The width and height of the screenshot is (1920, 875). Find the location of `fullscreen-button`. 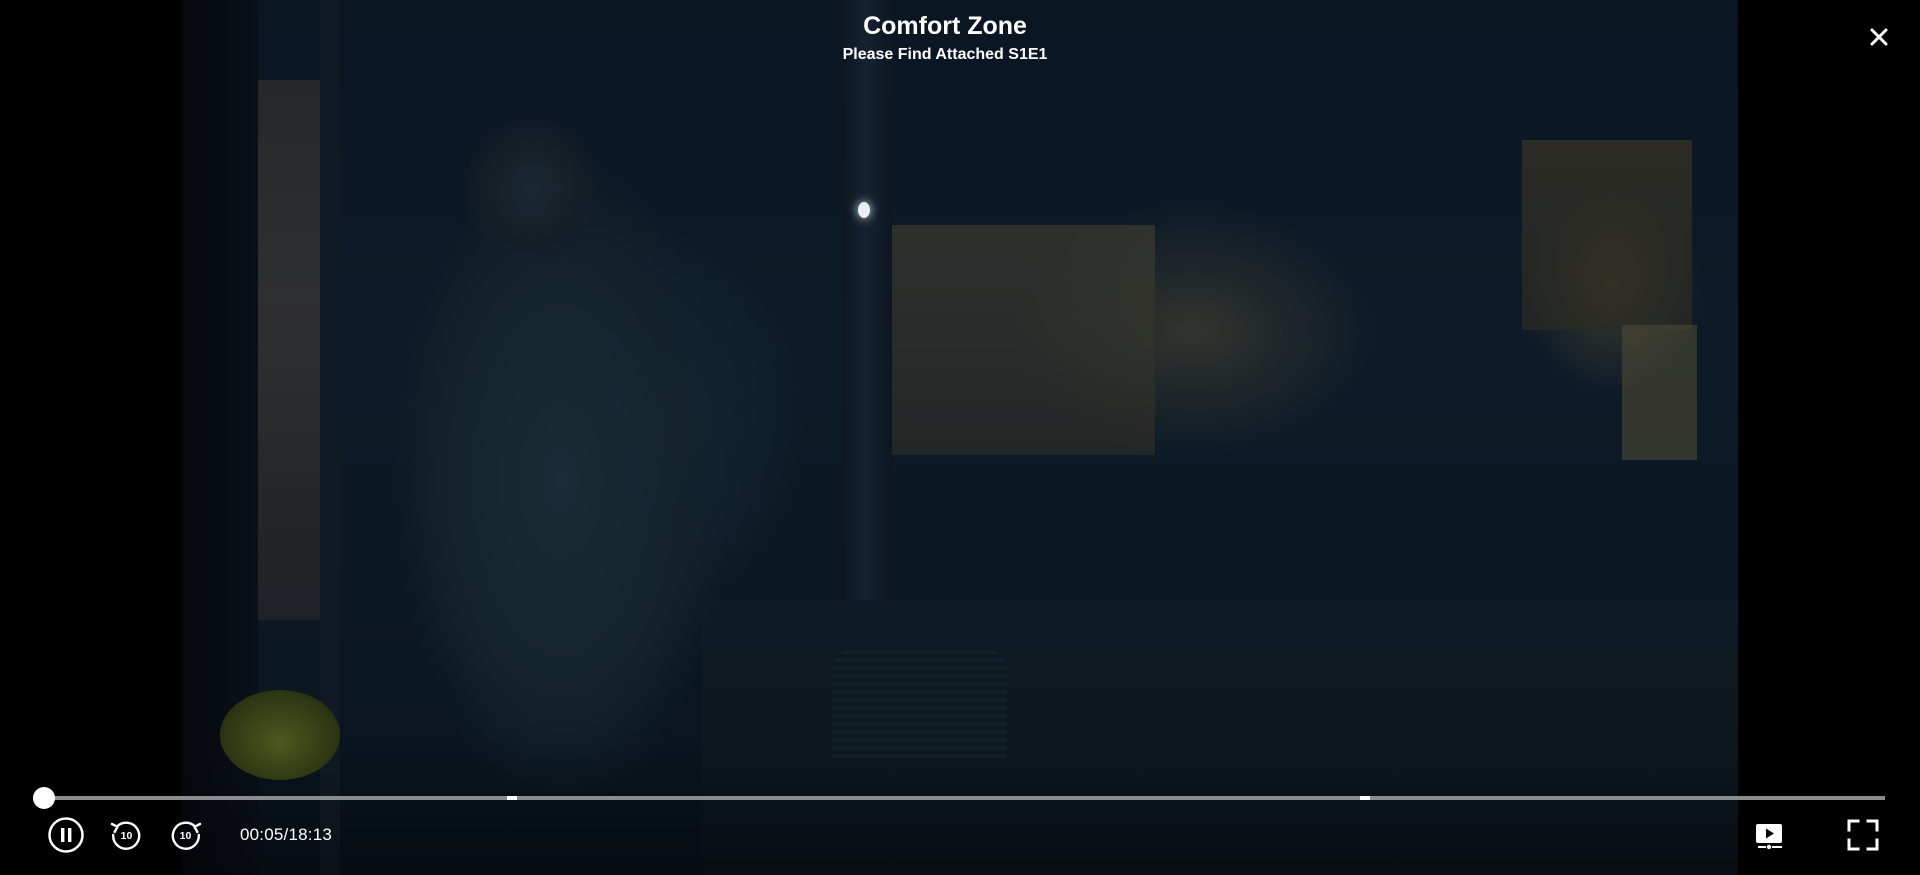

fullscreen-button is located at coordinates (1863, 835).